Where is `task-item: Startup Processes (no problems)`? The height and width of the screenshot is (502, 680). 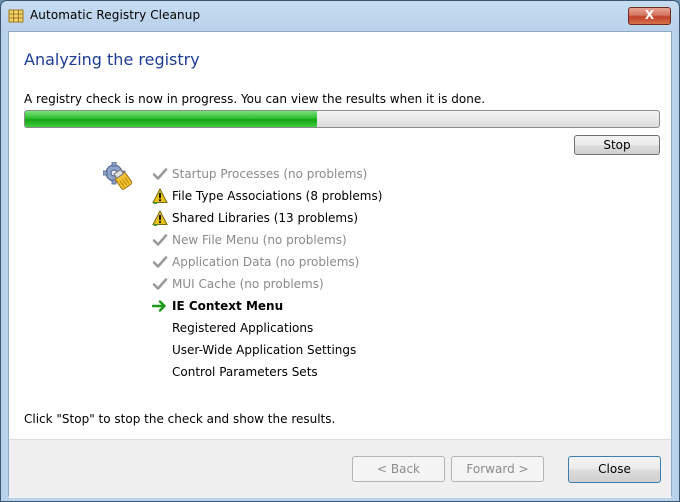 task-item: Startup Processes (no problems) is located at coordinates (267, 174).